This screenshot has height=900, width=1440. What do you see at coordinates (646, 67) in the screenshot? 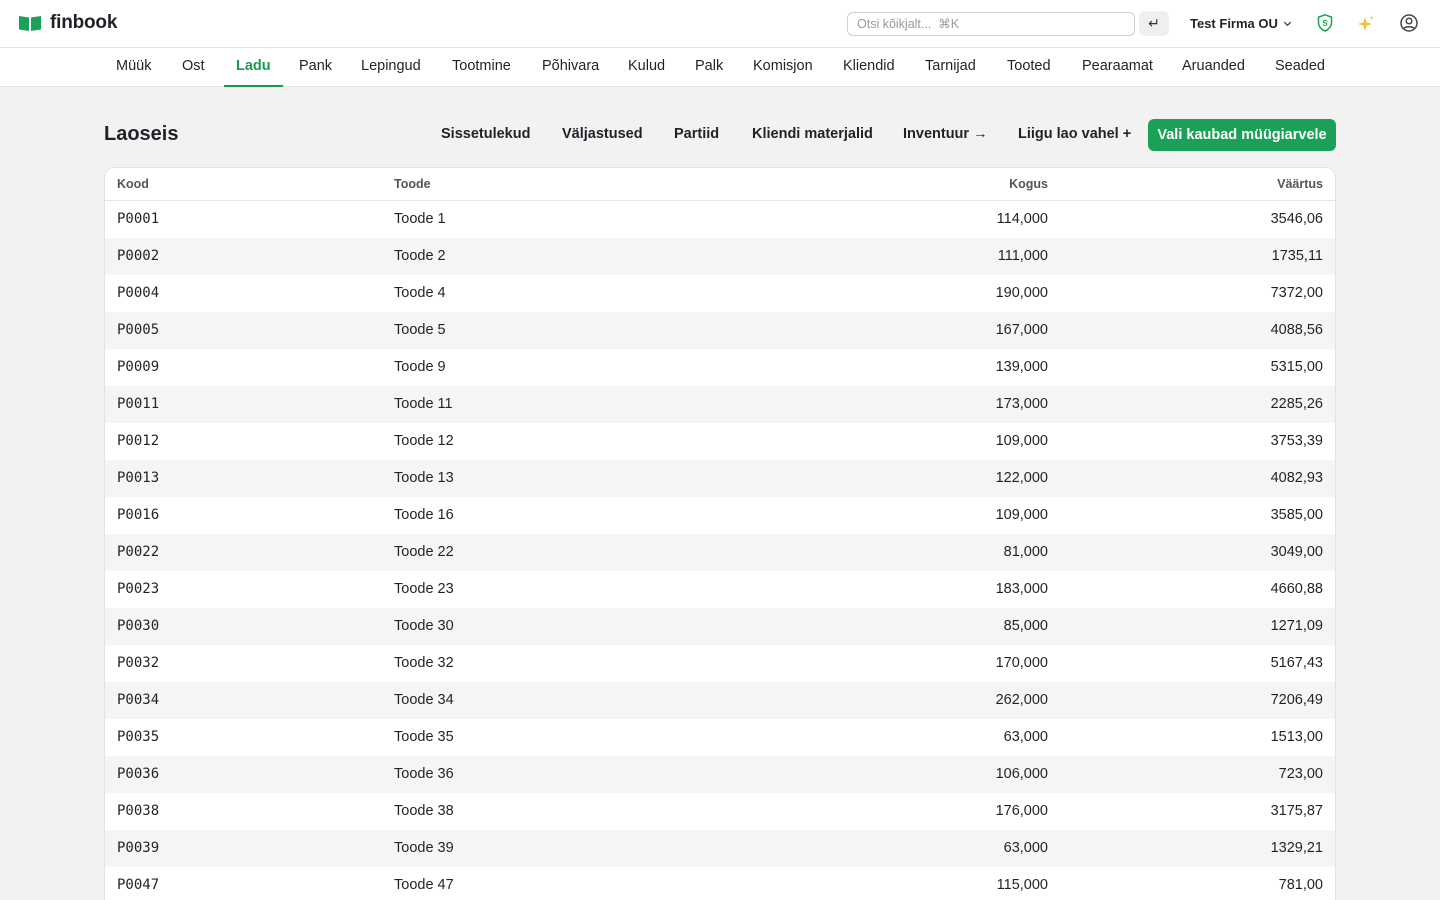
I see `tab-kulud: Kulud` at bounding box center [646, 67].